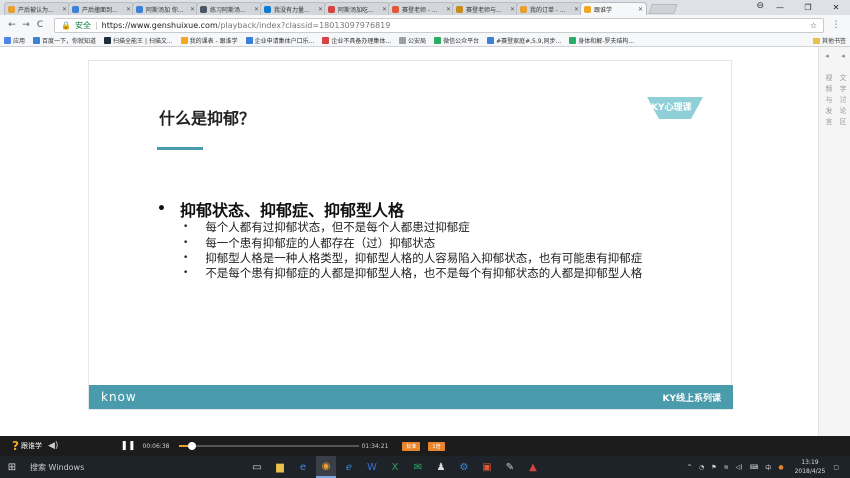 The height and width of the screenshot is (478, 850). Describe the element at coordinates (349, 467) in the screenshot. I see `ie-icon: ℯ` at that location.